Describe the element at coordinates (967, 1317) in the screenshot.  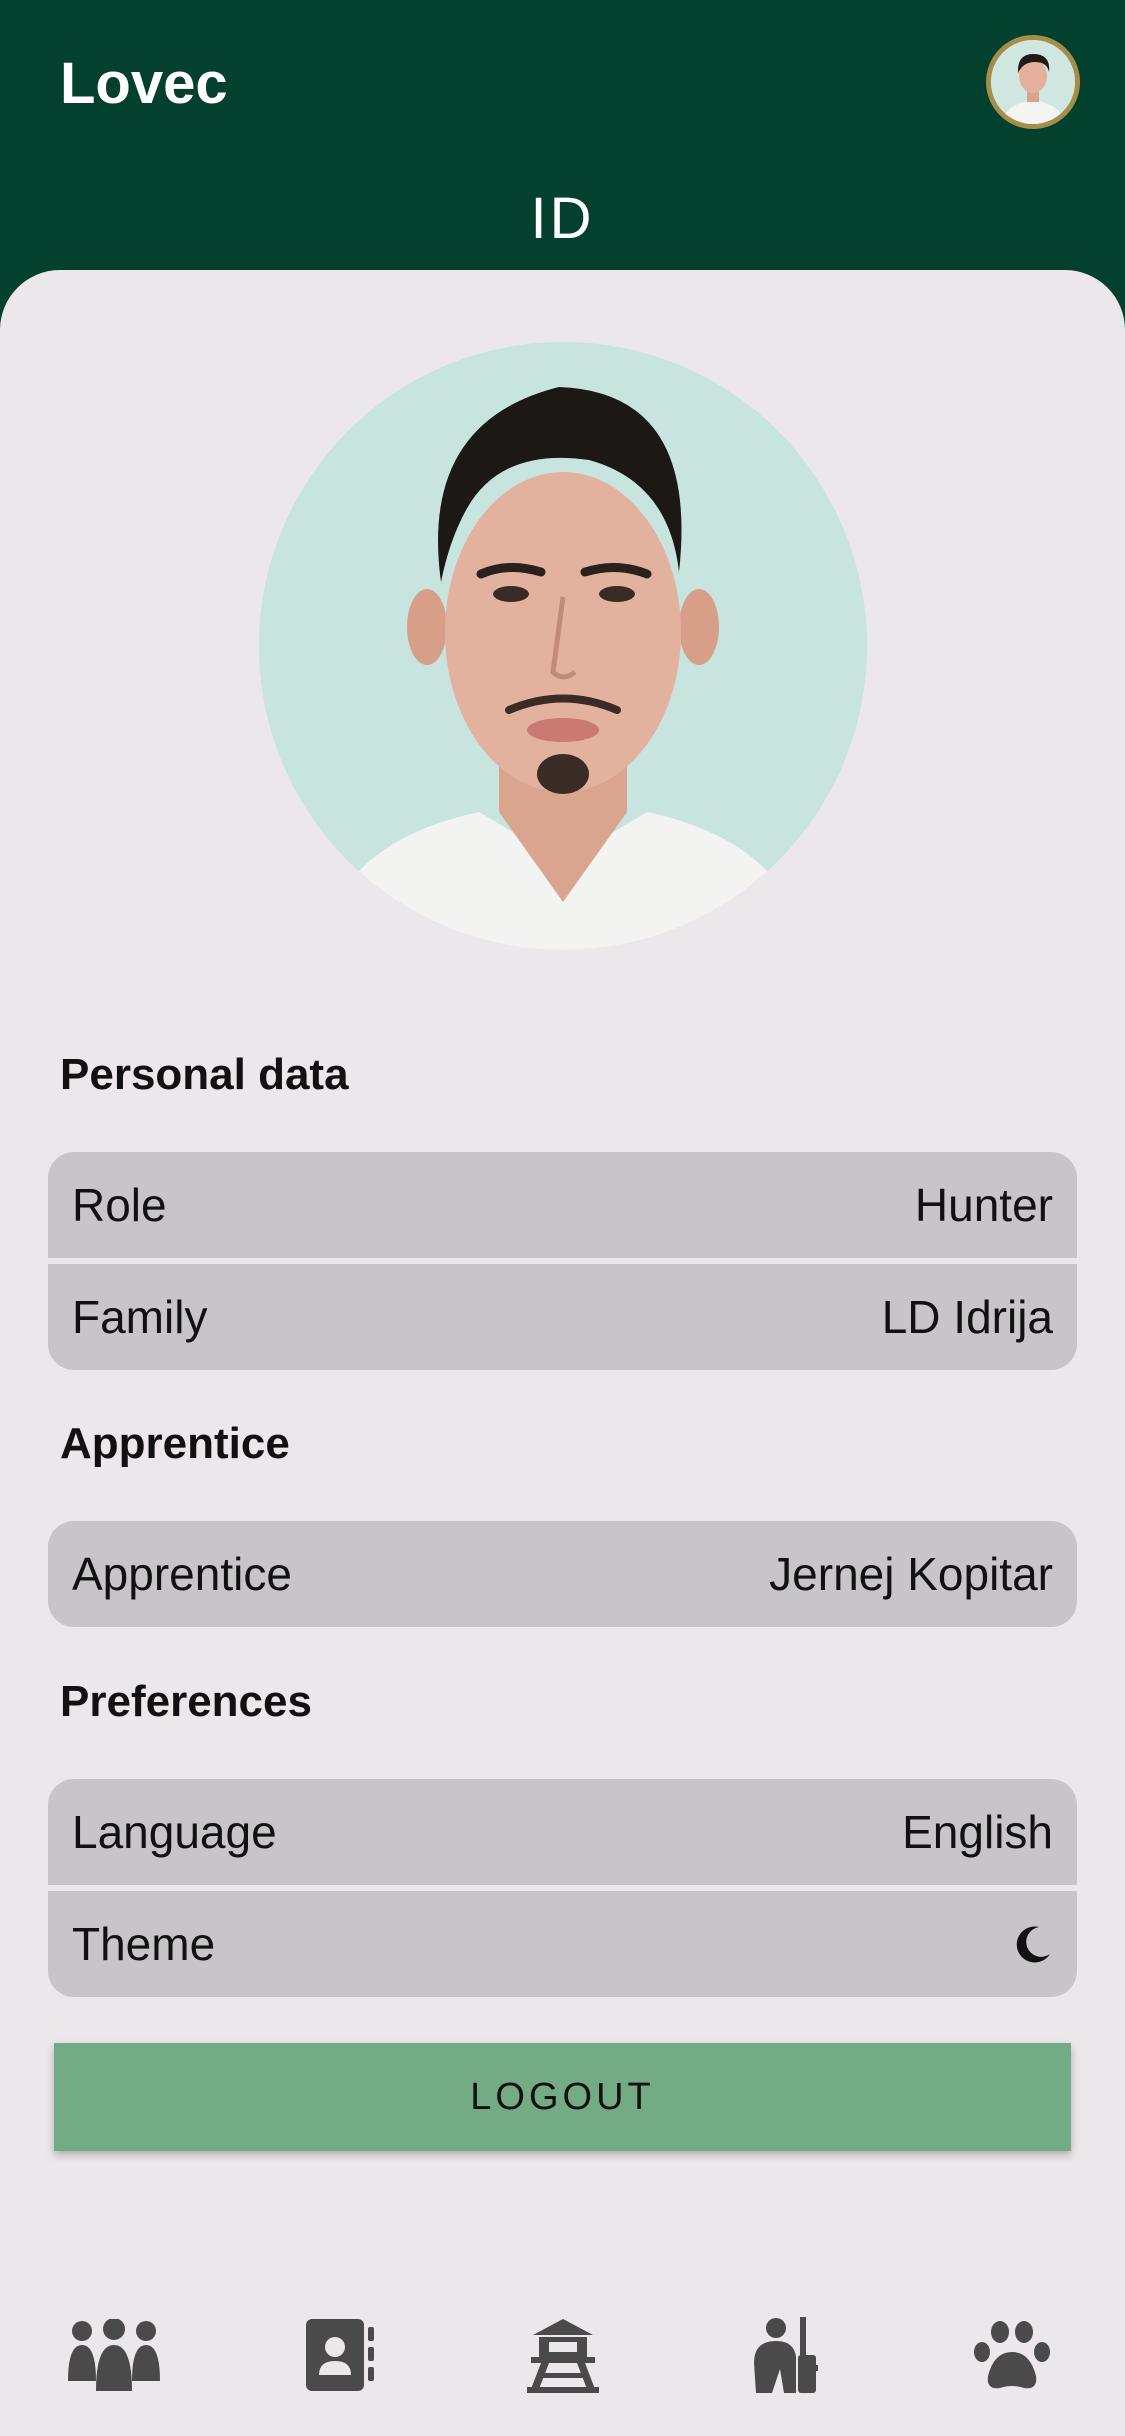
I see `row-family-value: LD Idrija` at that location.